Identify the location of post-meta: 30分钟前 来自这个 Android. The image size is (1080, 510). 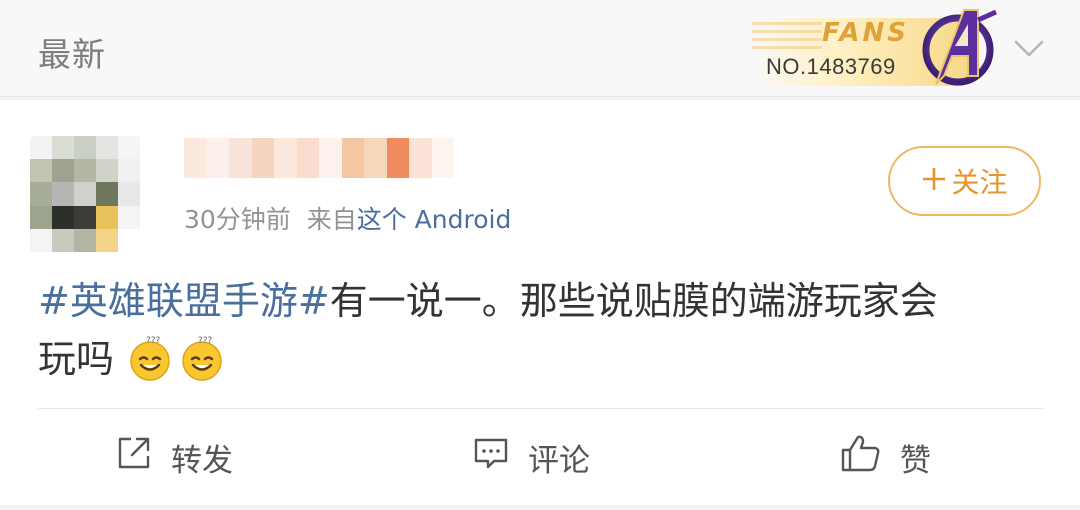
(347, 218).